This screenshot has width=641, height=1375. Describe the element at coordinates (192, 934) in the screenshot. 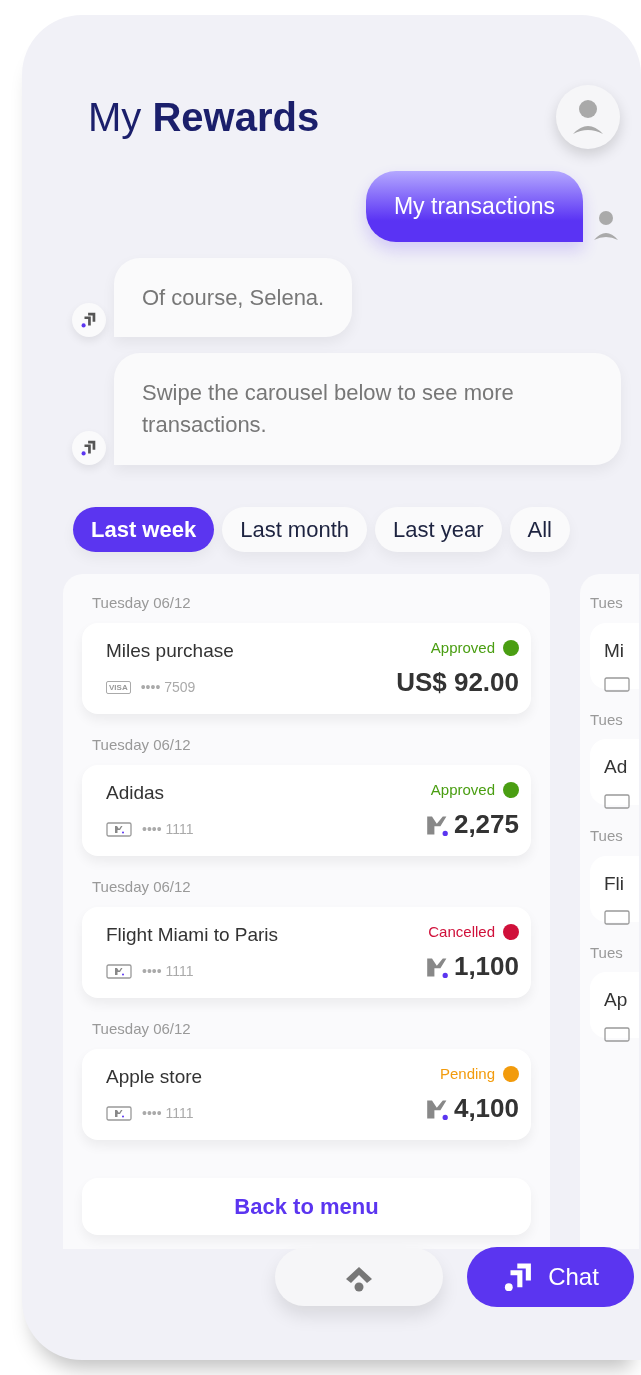

I see `transaction-name: Flight Miami to Paris` at that location.